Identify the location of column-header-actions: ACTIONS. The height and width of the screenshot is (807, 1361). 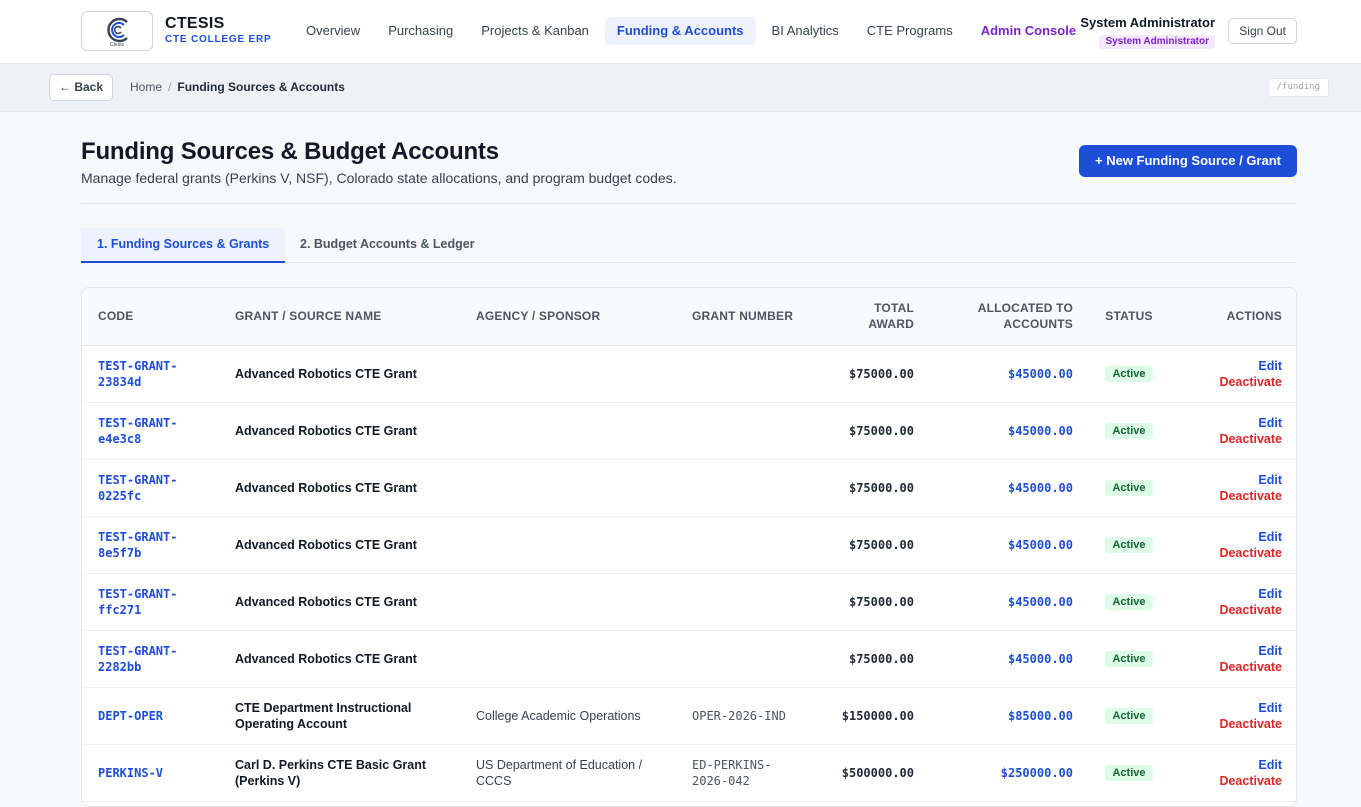
(1254, 316).